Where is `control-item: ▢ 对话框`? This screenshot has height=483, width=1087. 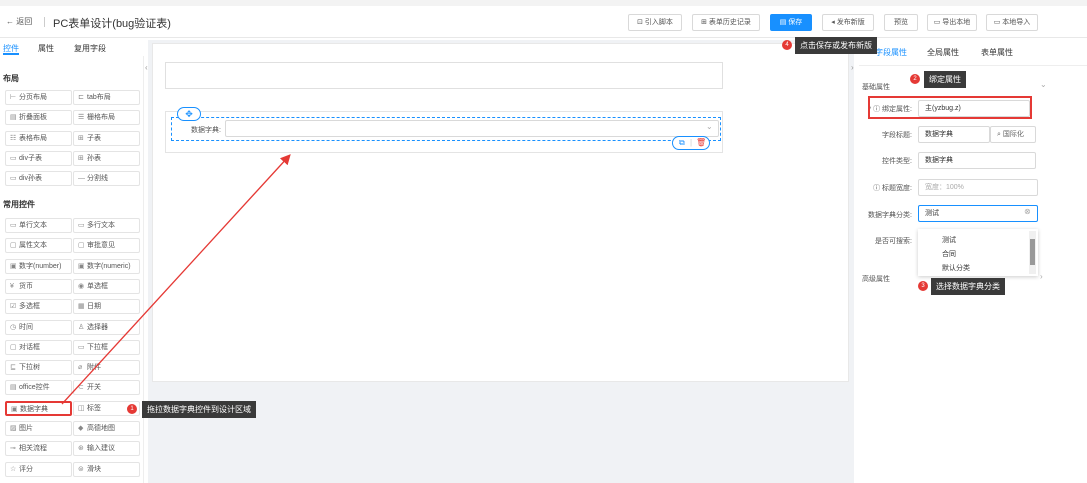 control-item: ▢ 对话框 is located at coordinates (38, 347).